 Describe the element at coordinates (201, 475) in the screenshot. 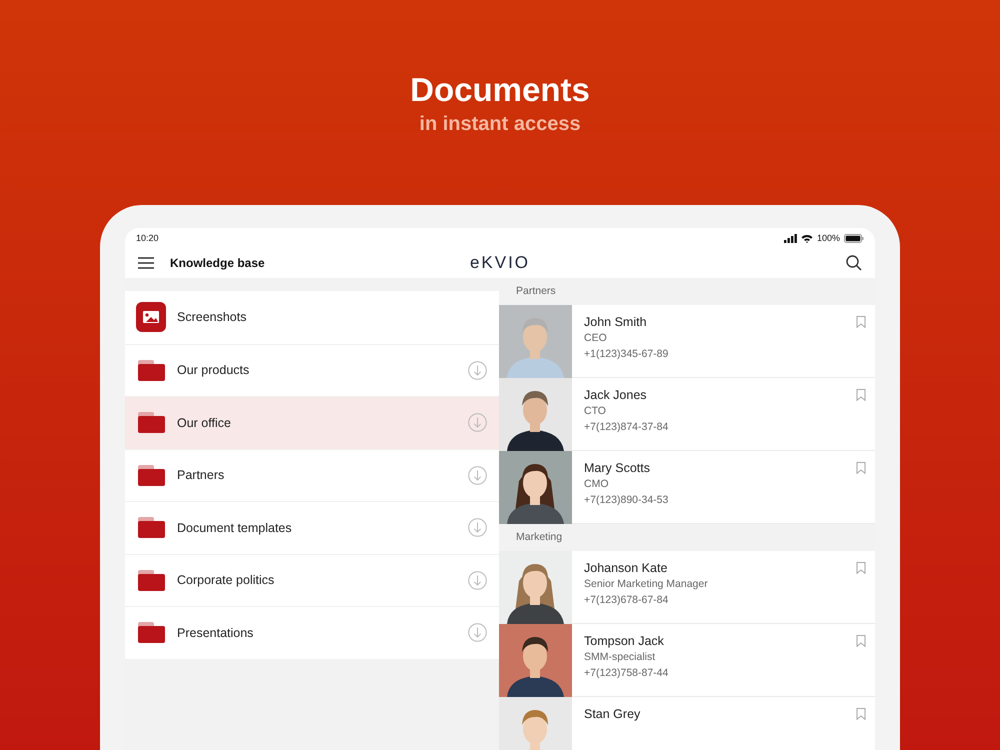

I see `folder-name: Partners` at that location.